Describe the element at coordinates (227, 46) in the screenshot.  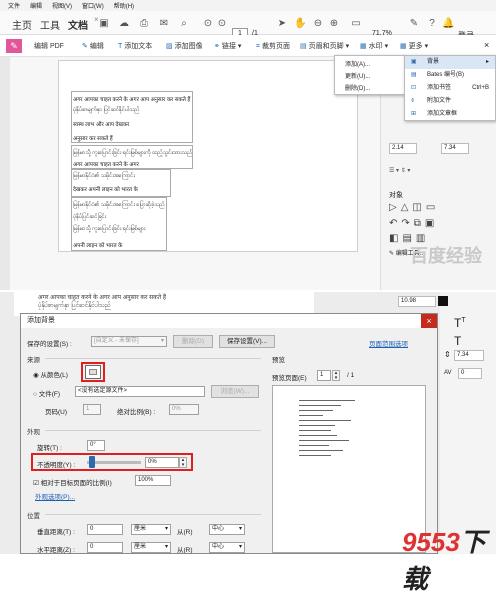
I see `link-button: ⚭ 链接 ▾` at that location.